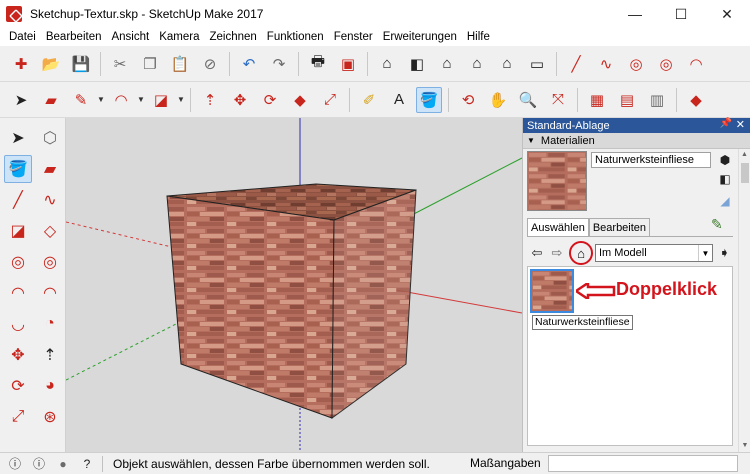  What do you see at coordinates (18, 324) in the screenshot?
I see `three-point-arc-icon: ◡` at bounding box center [18, 324].